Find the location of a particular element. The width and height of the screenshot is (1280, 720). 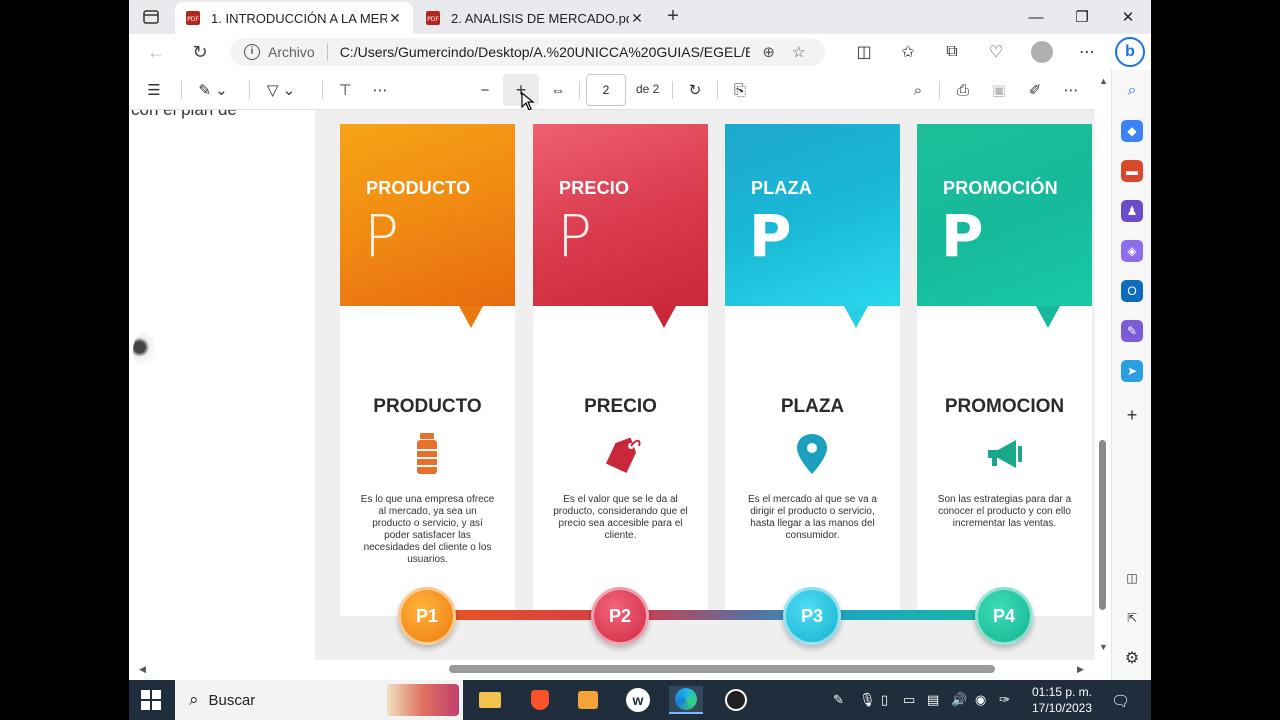

scroll-up-arrow: ▲ is located at coordinates (1103, 81).